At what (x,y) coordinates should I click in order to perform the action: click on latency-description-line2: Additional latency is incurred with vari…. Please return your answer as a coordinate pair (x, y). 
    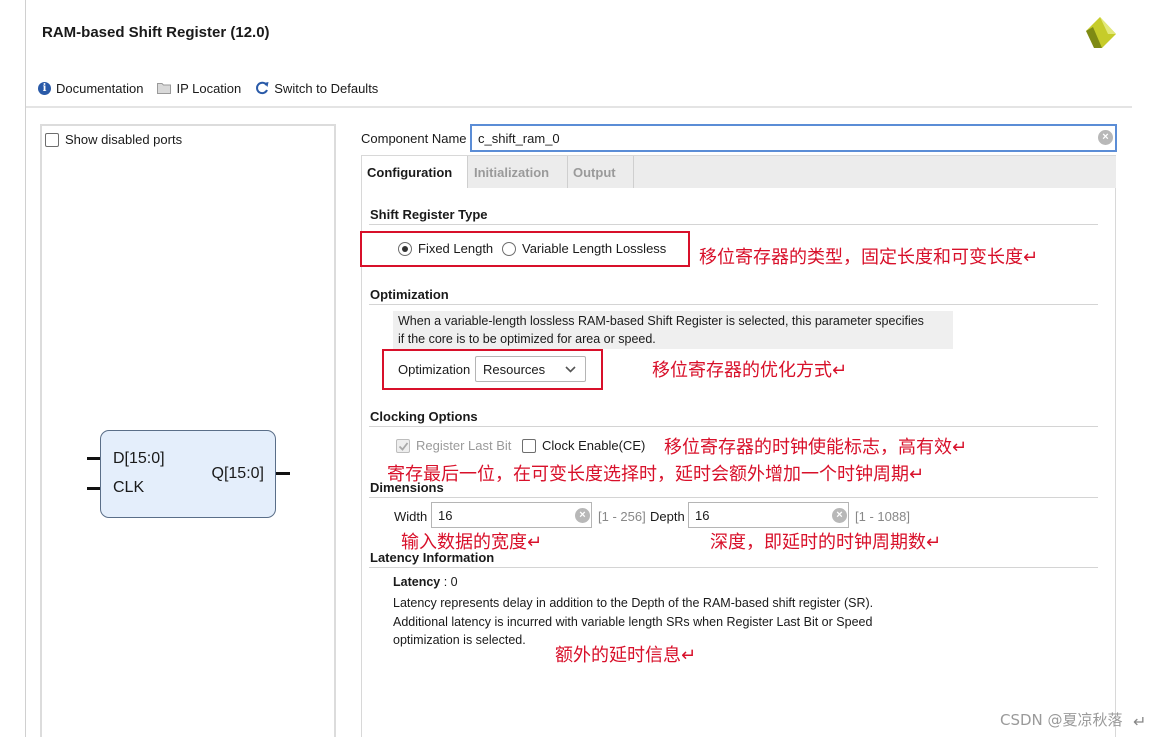
    Looking at the image, I should click on (633, 621).